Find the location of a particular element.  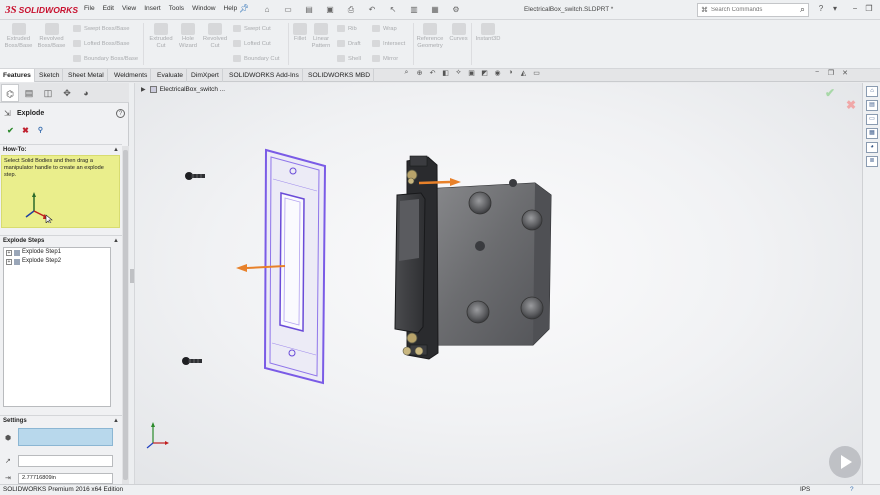

screw-bottom is located at coordinates (192, 361).